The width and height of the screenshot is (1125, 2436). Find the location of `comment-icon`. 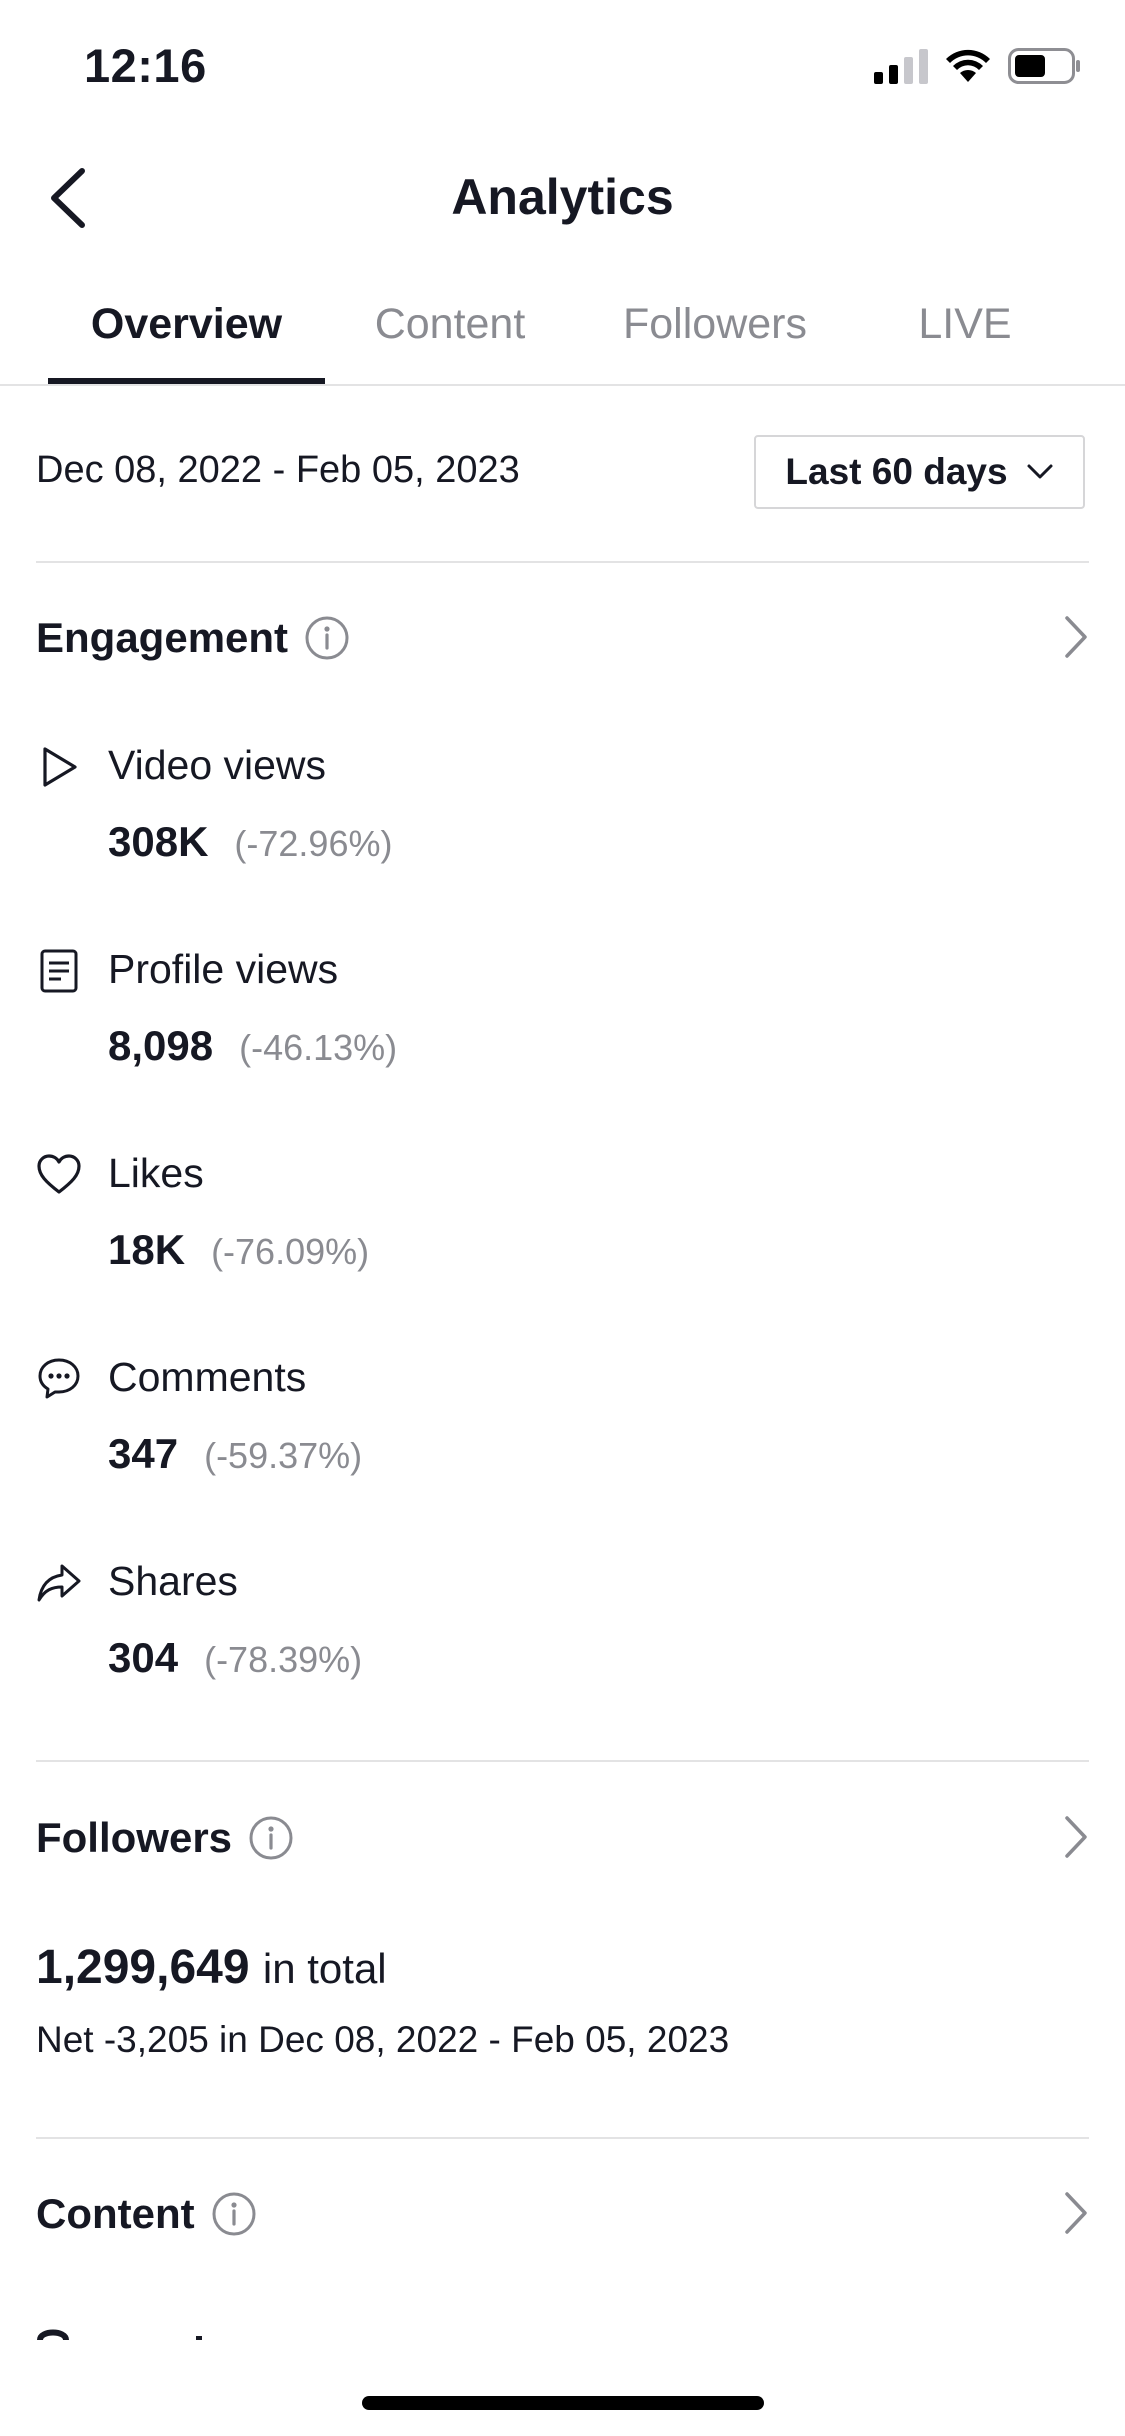

comment-icon is located at coordinates (59, 1378).